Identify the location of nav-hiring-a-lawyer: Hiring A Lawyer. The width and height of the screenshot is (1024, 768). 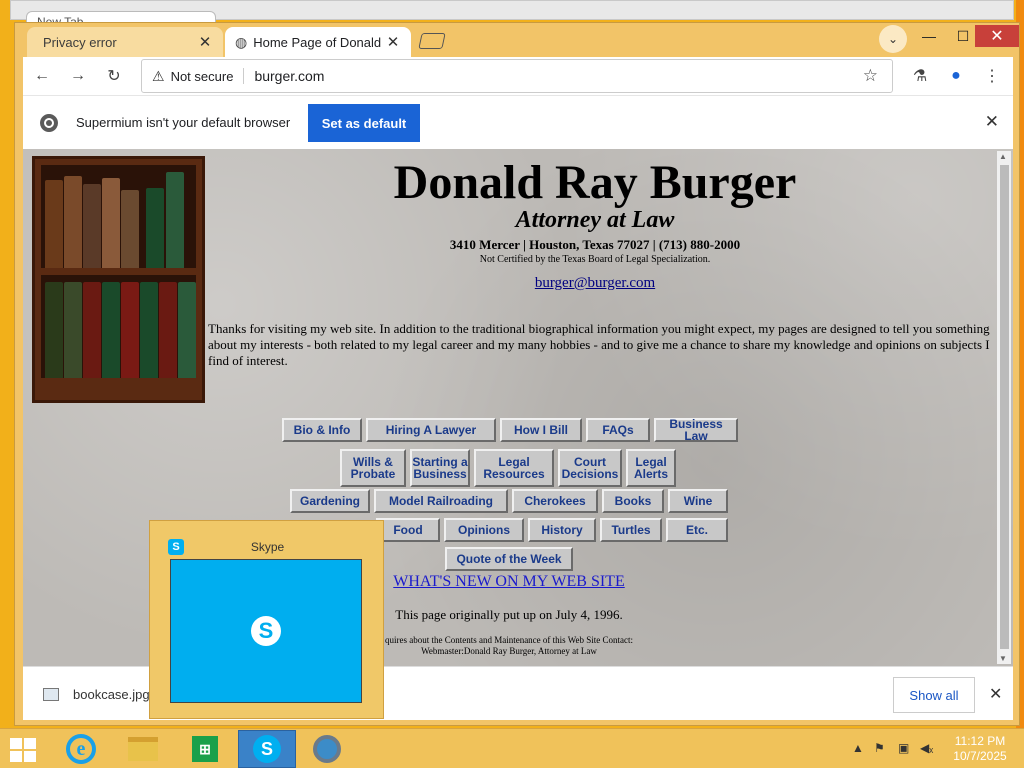
(431, 430).